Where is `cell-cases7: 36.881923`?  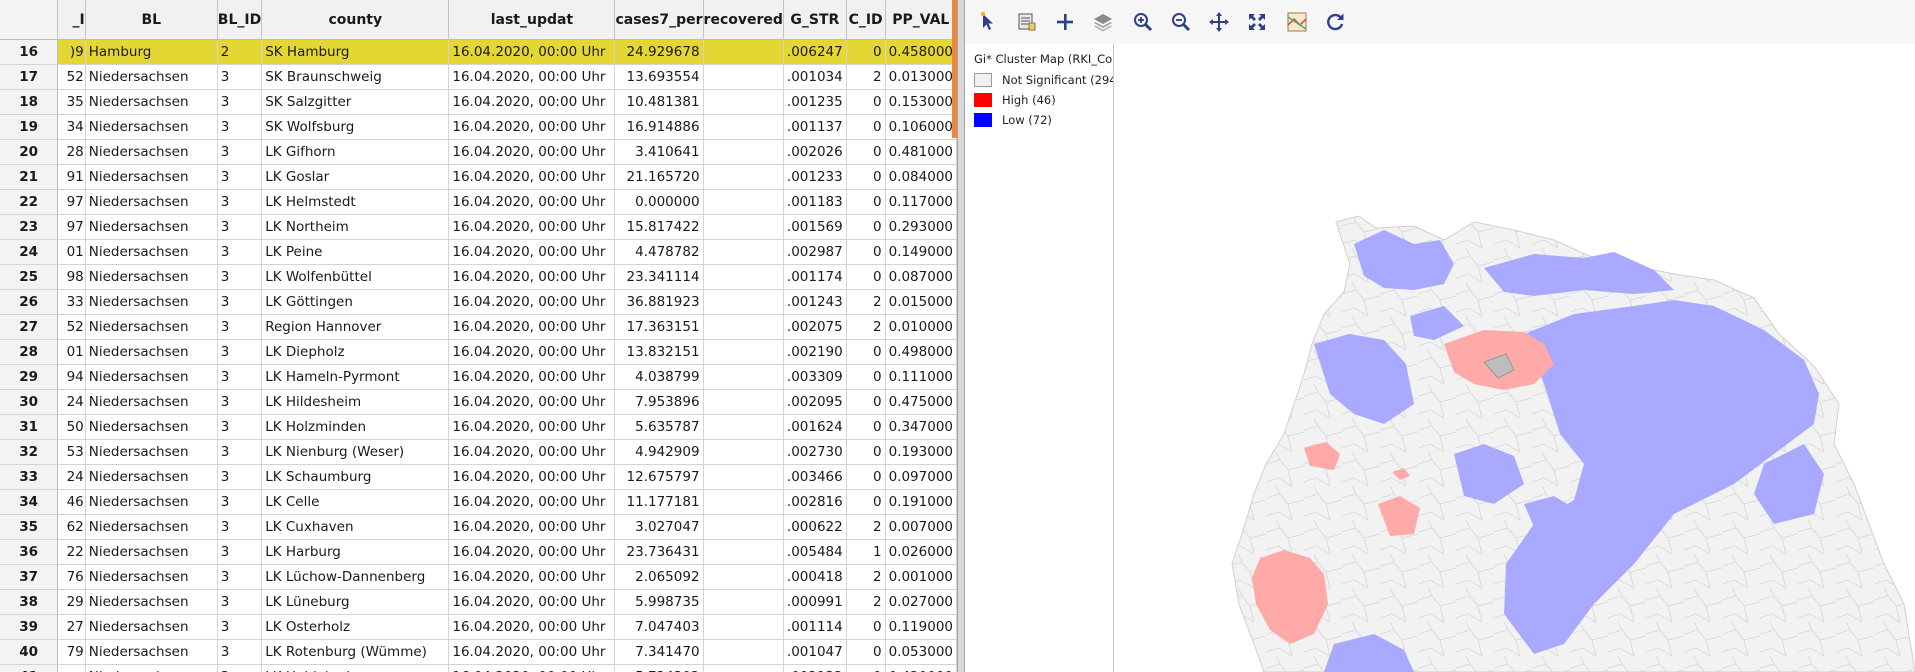
cell-cases7: 36.881923 is located at coordinates (659, 302).